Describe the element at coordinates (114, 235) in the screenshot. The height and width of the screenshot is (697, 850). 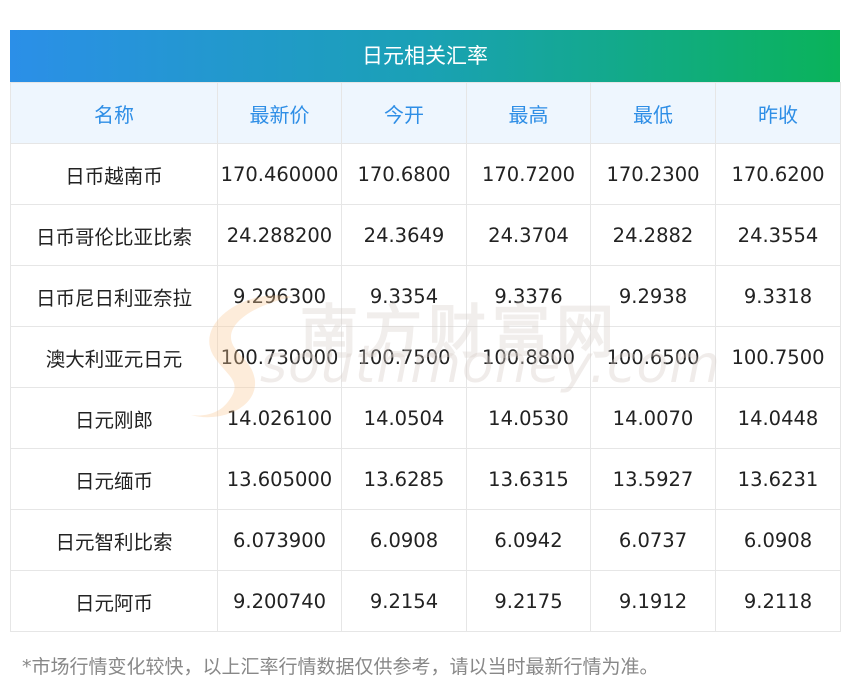
I see `cell-name: 日币哥伦比亚比索` at that location.